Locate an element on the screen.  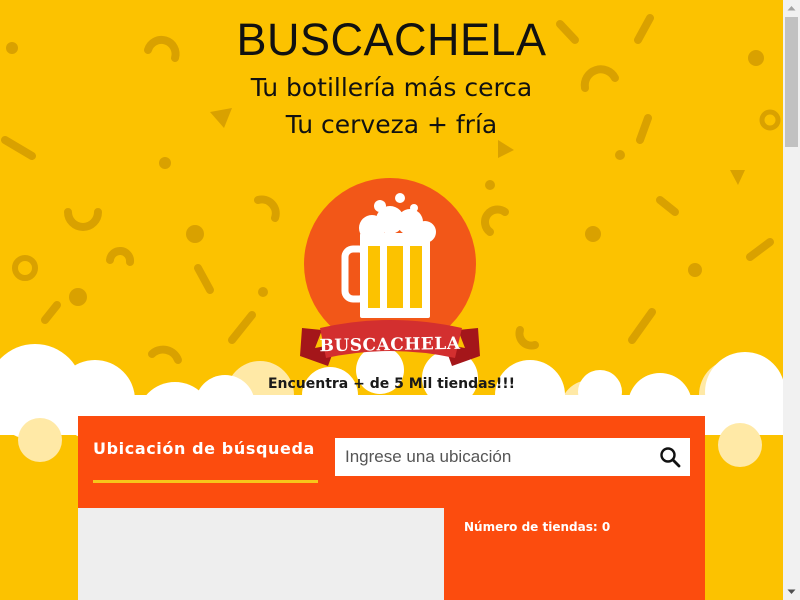
location-search-input is located at coordinates (490, 457).